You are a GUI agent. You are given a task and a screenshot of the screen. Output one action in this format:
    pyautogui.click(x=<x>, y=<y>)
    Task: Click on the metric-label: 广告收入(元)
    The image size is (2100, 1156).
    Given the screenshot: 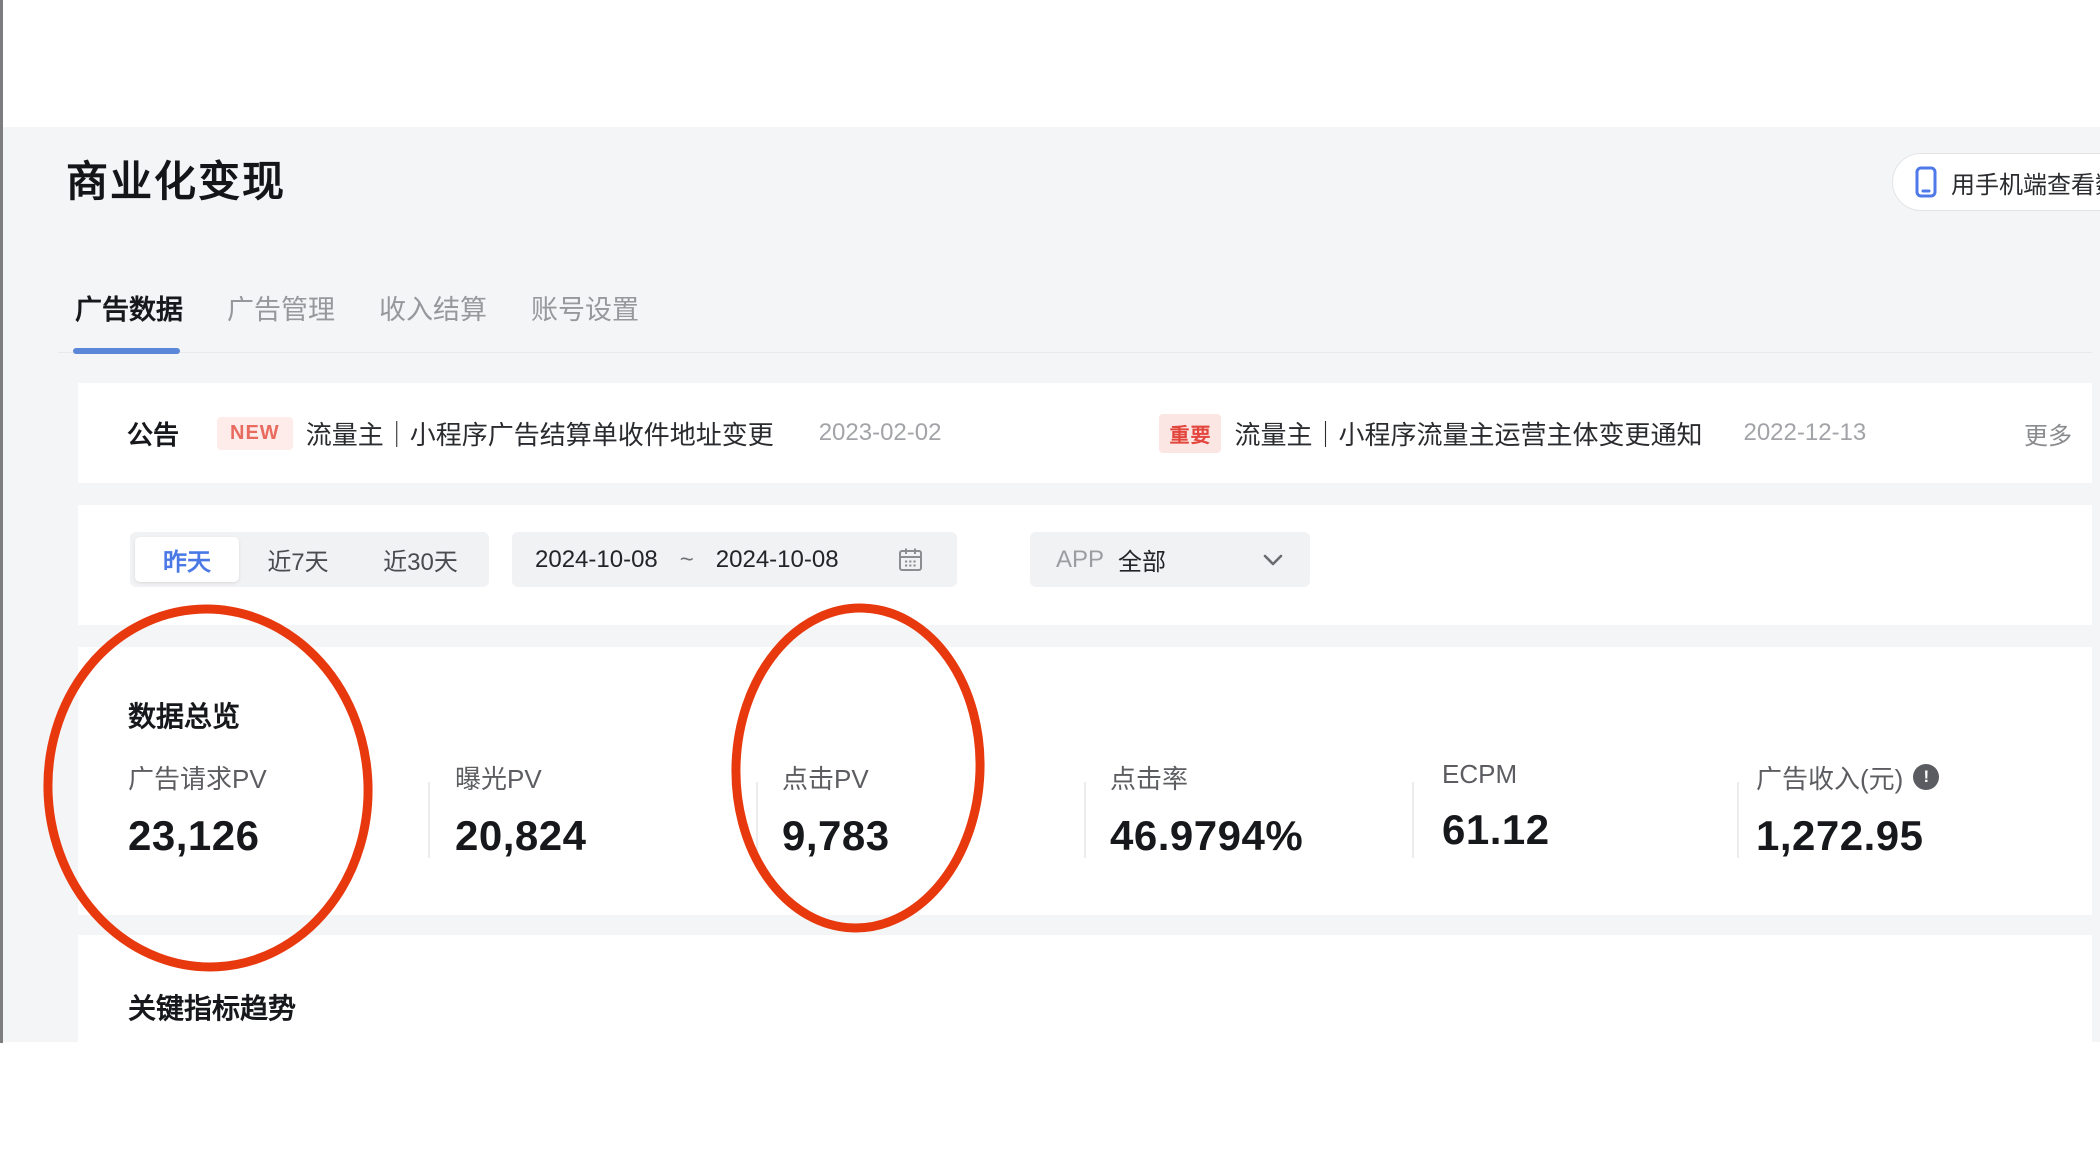 What is the action you would take?
    pyautogui.click(x=1830, y=779)
    